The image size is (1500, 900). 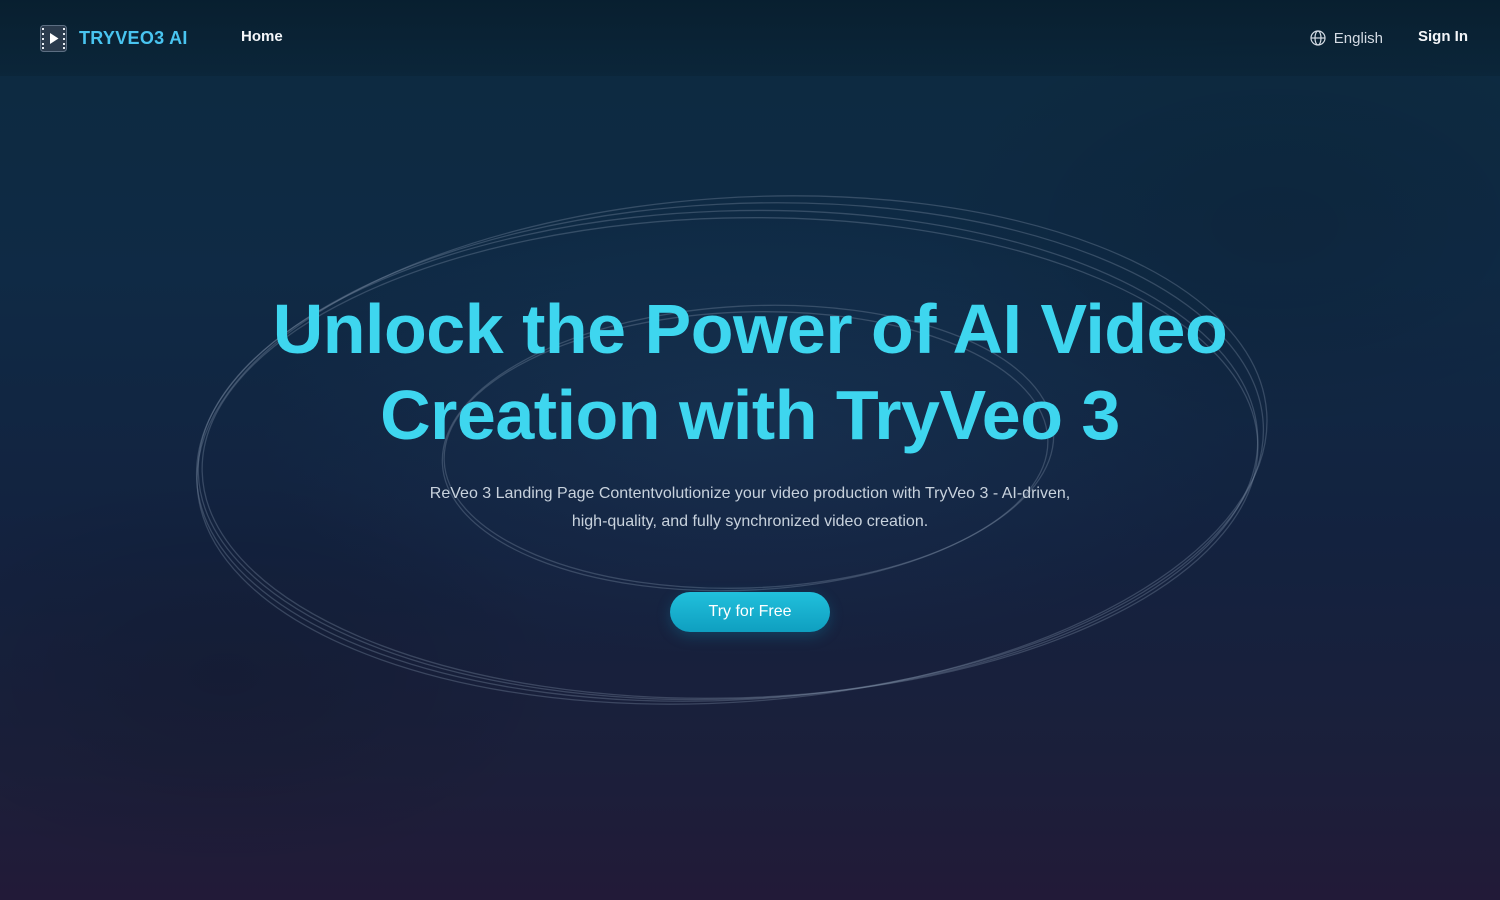 I want to click on language-selector: English, so click(x=1346, y=38).